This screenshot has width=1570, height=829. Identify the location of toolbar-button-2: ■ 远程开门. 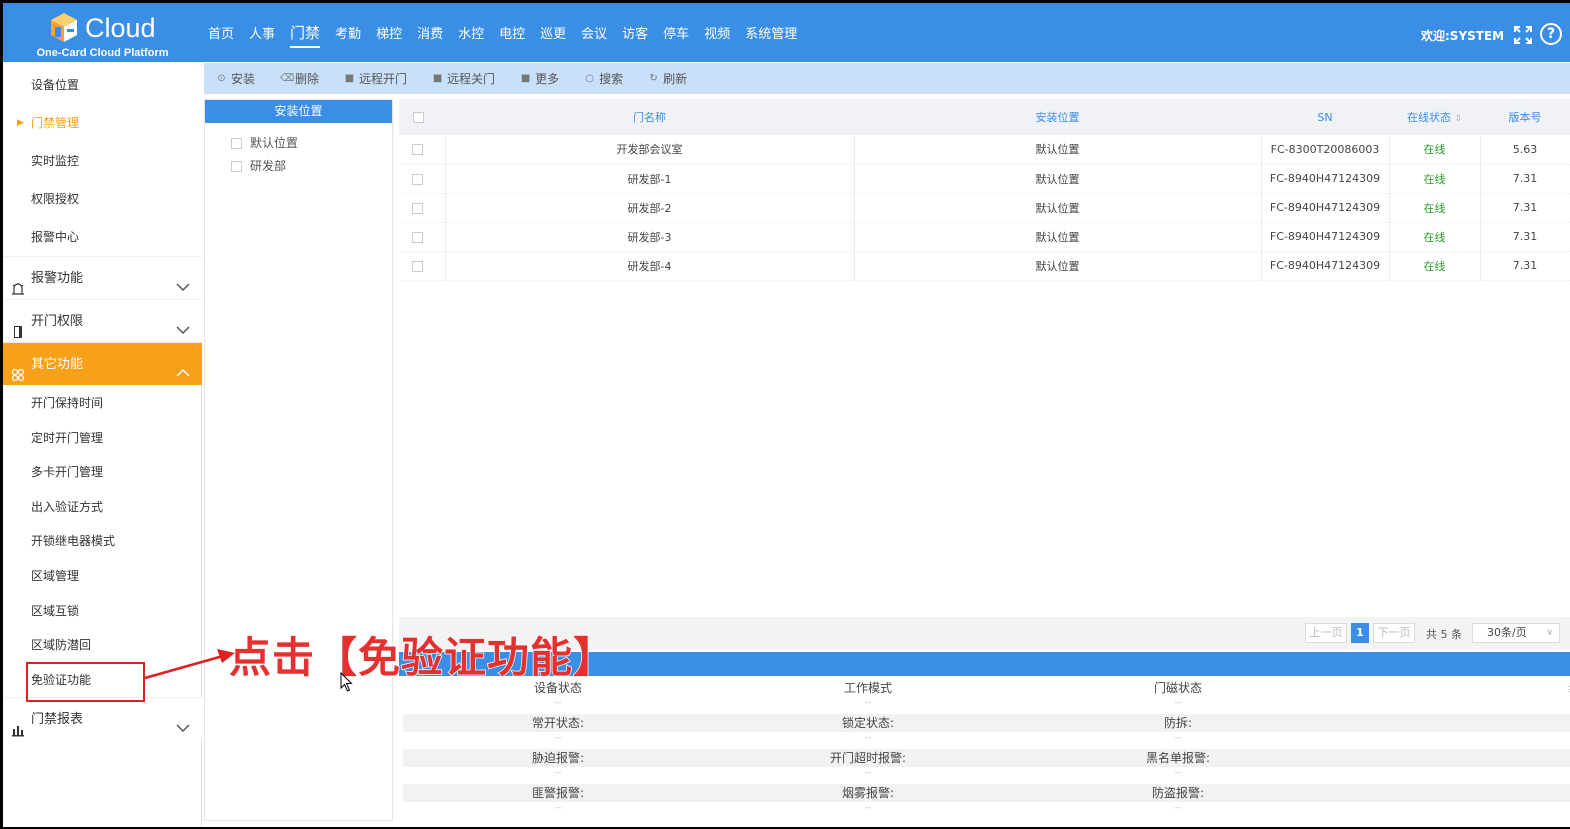
(375, 78).